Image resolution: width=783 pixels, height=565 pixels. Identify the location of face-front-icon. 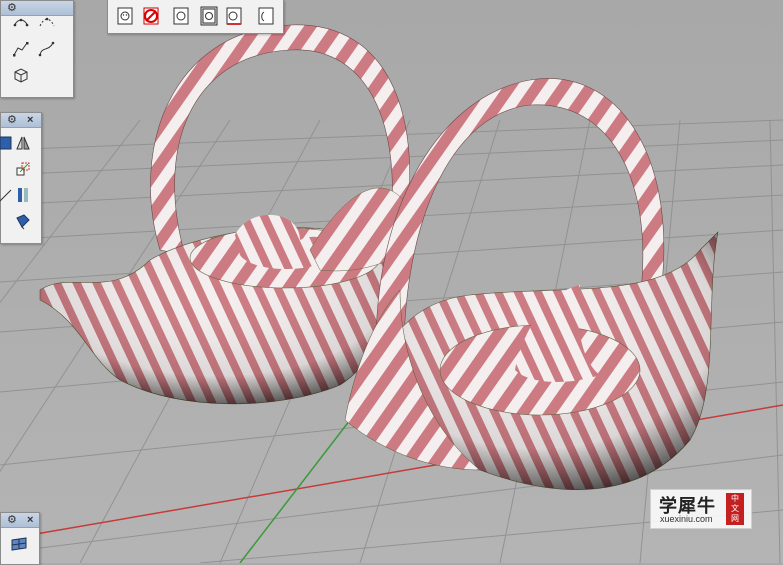
(181, 16).